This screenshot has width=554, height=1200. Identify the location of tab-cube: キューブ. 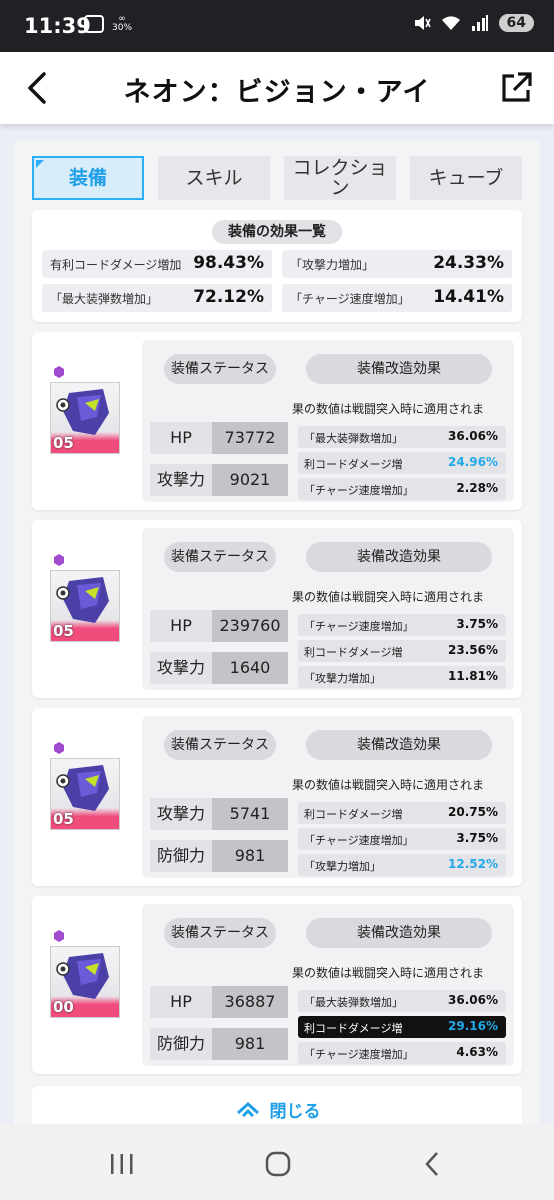
(466, 178).